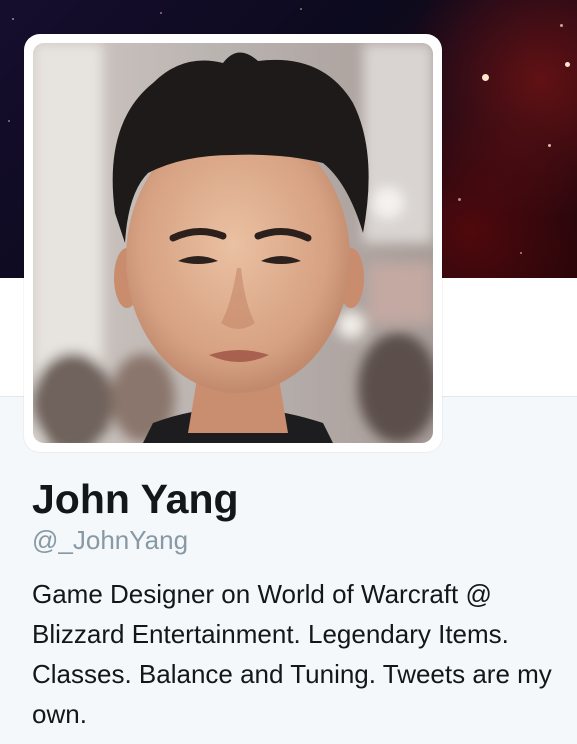  What do you see at coordinates (135, 499) in the screenshot?
I see `profile-name: John Yang` at bounding box center [135, 499].